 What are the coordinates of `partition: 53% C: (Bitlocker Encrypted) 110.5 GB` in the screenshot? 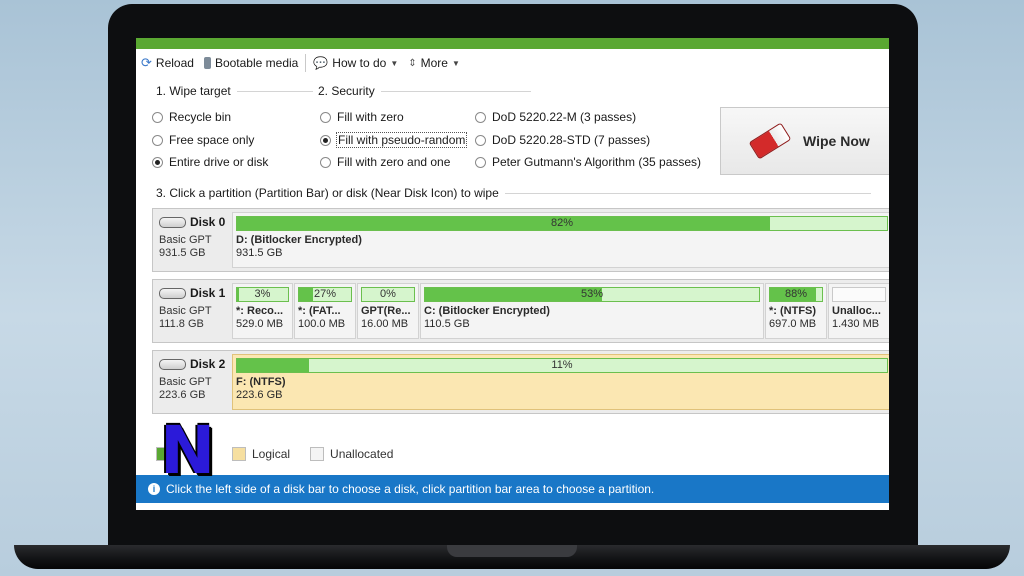 It's located at (592, 311).